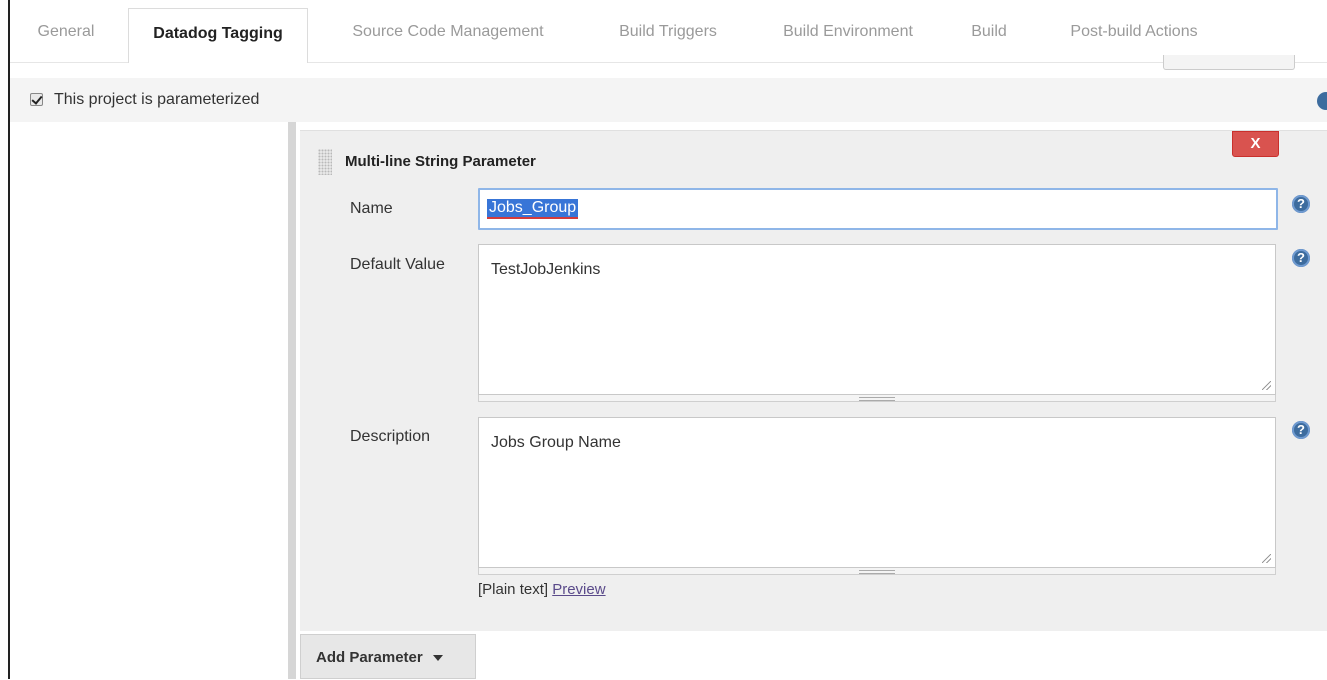  What do you see at coordinates (878, 209) in the screenshot?
I see `name-input: Jobs_Group` at bounding box center [878, 209].